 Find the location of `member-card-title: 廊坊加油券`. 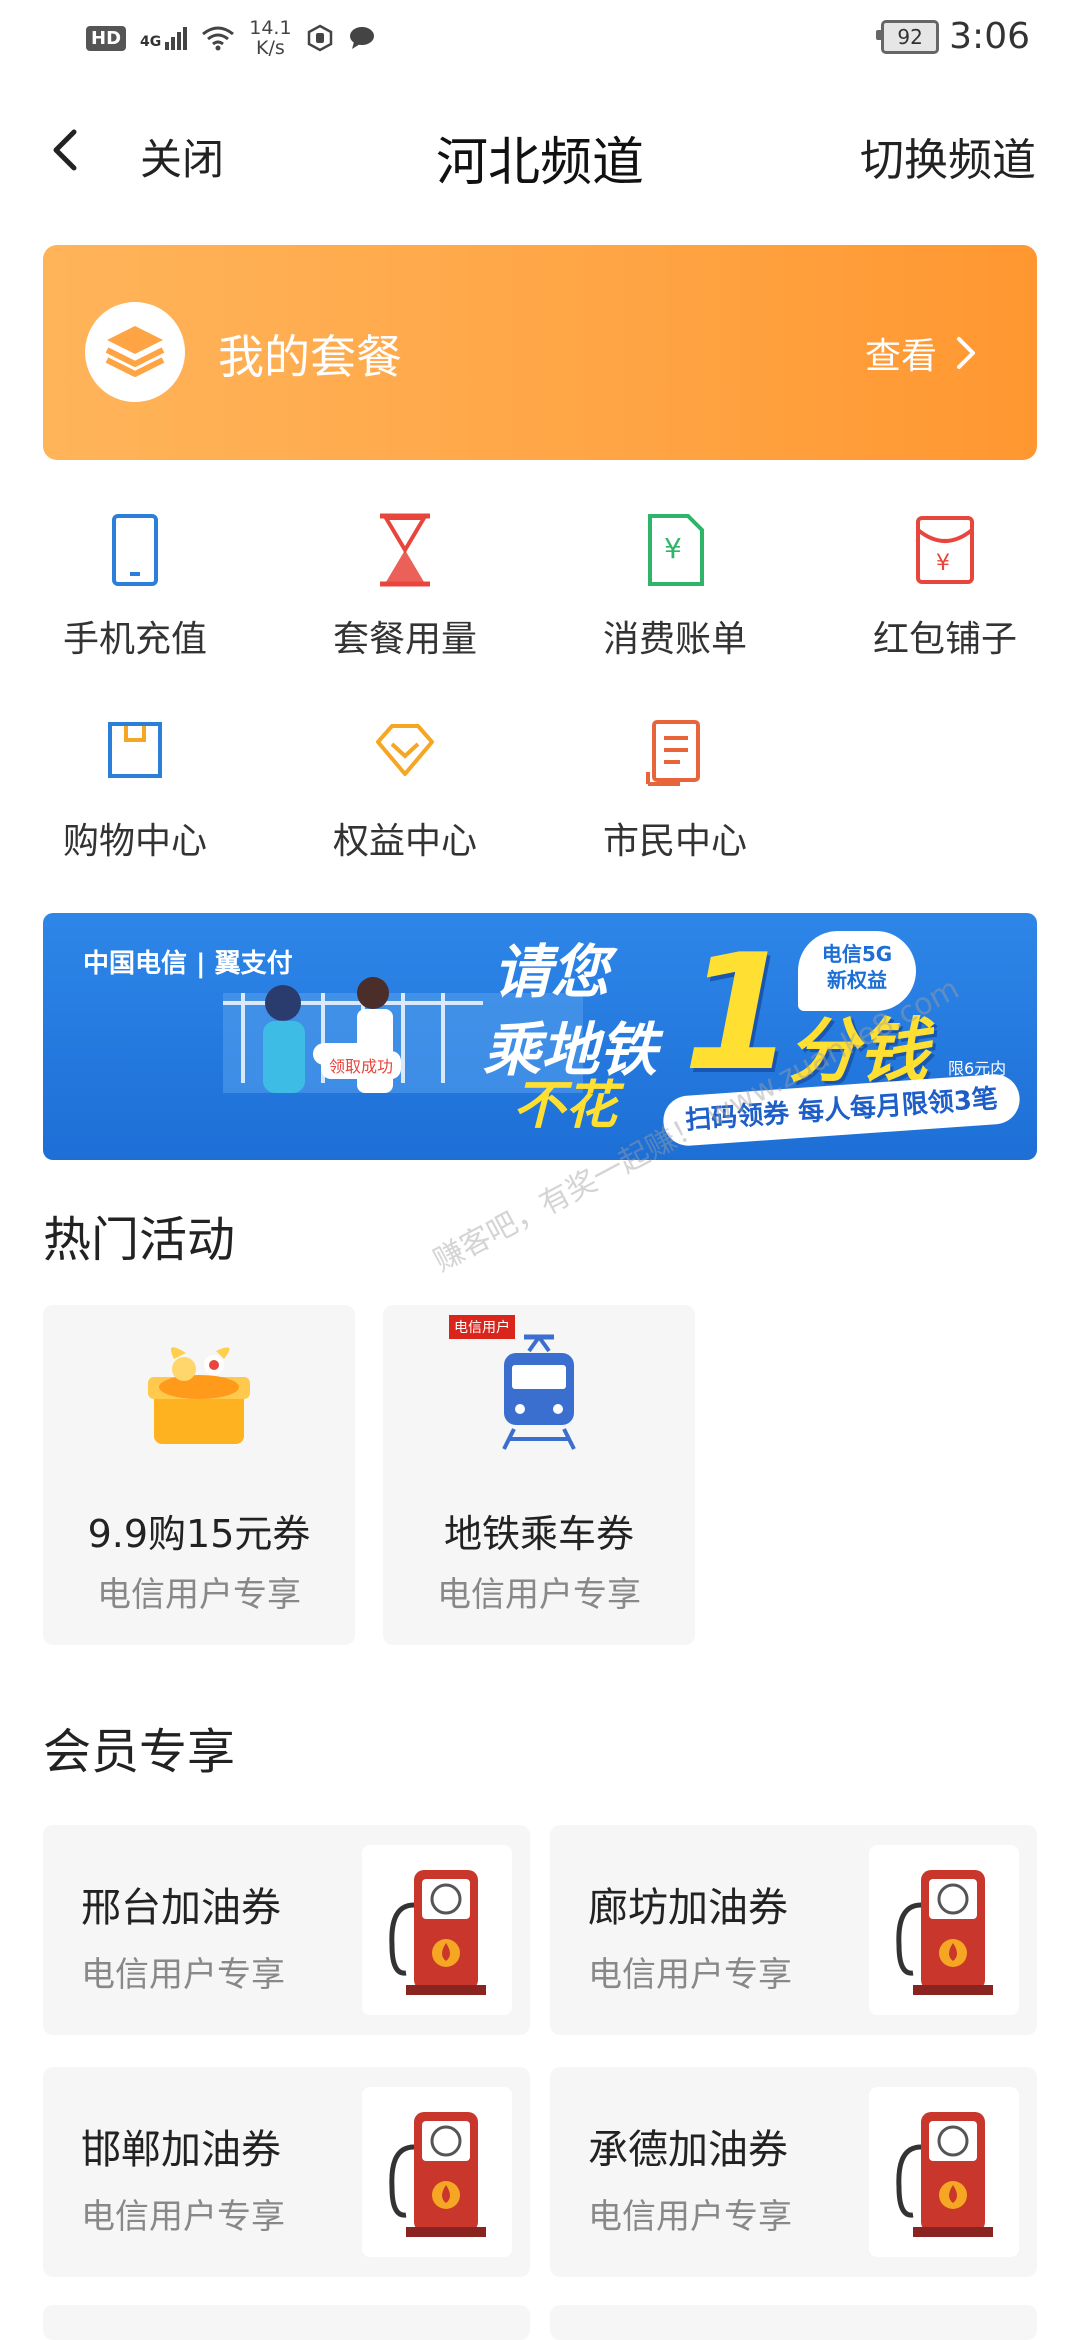

member-card-title: 廊坊加油券 is located at coordinates (688, 1908).